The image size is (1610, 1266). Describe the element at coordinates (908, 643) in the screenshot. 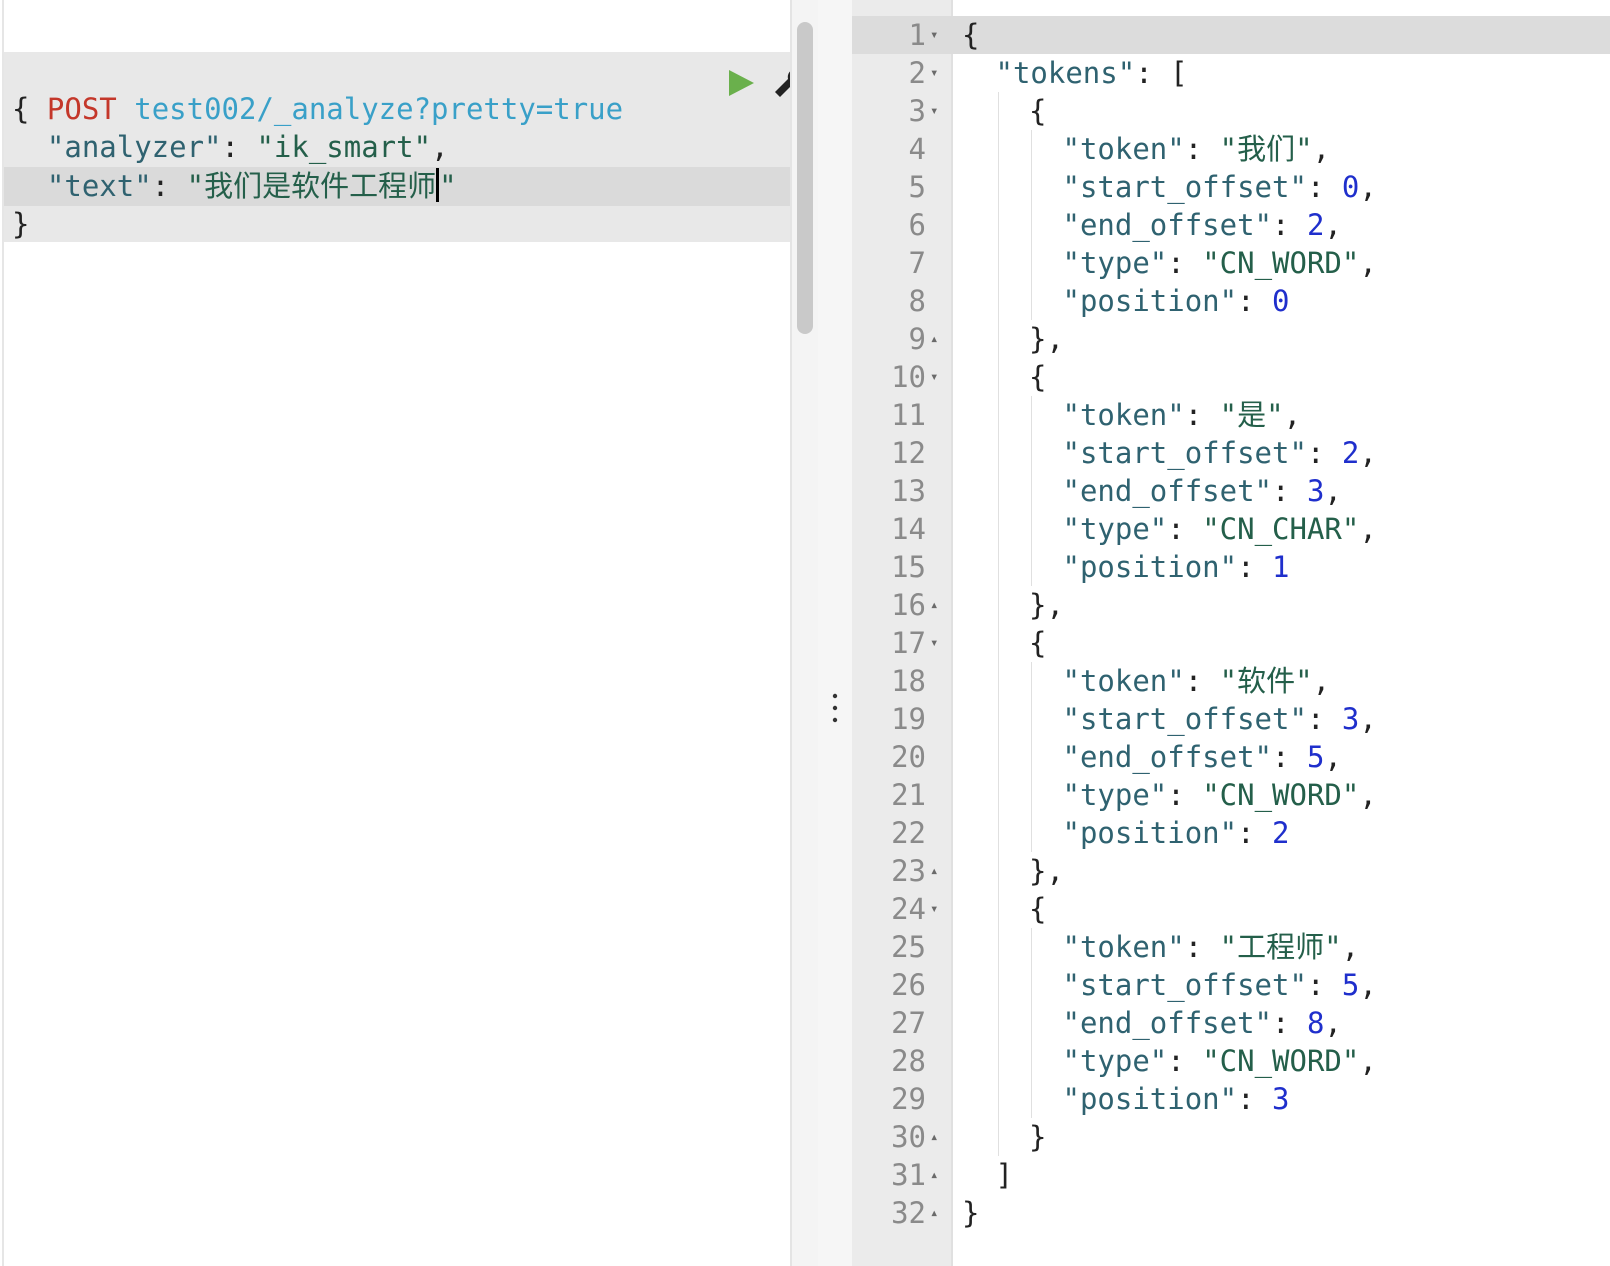

I see `line-number: 17` at that location.